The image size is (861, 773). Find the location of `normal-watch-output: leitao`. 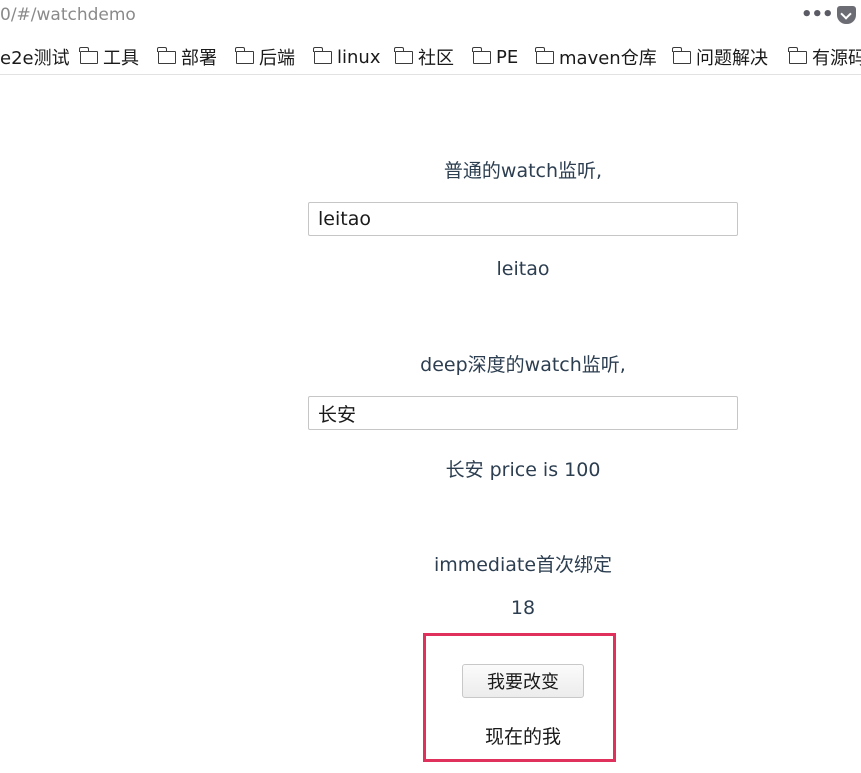

normal-watch-output: leitao is located at coordinates (523, 269).